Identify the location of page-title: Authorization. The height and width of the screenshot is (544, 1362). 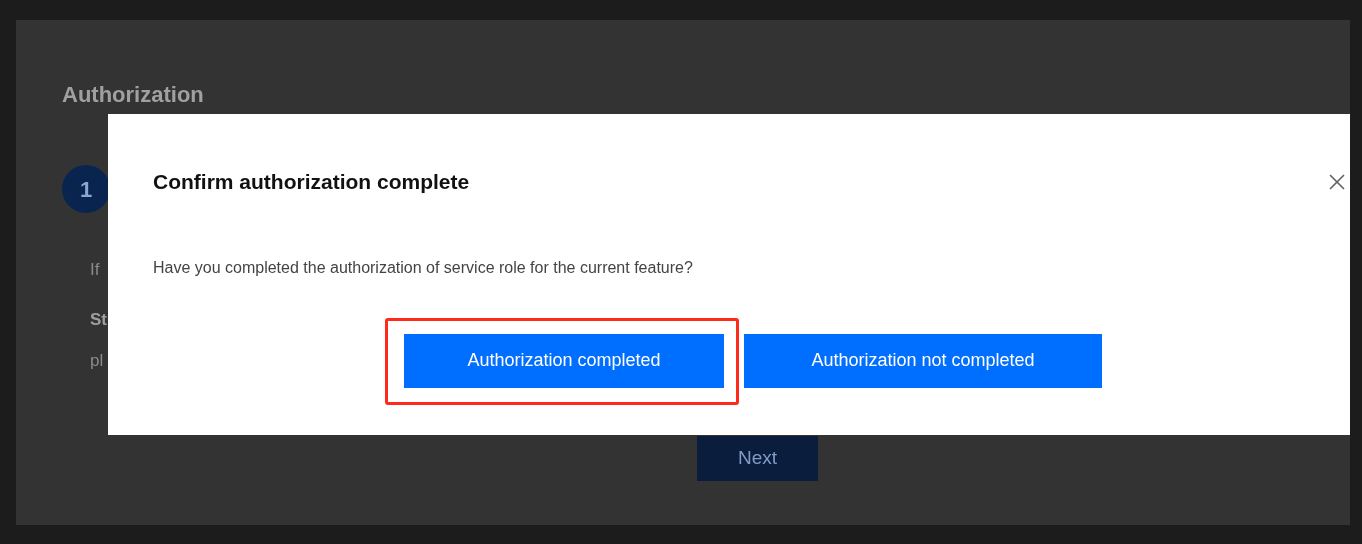
(133, 95).